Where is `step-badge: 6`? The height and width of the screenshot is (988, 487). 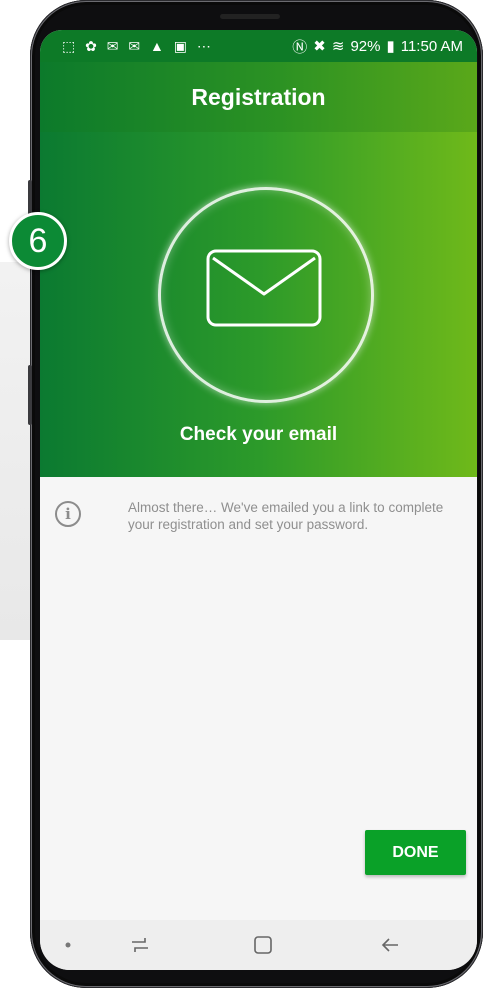
step-badge: 6 is located at coordinates (38, 241).